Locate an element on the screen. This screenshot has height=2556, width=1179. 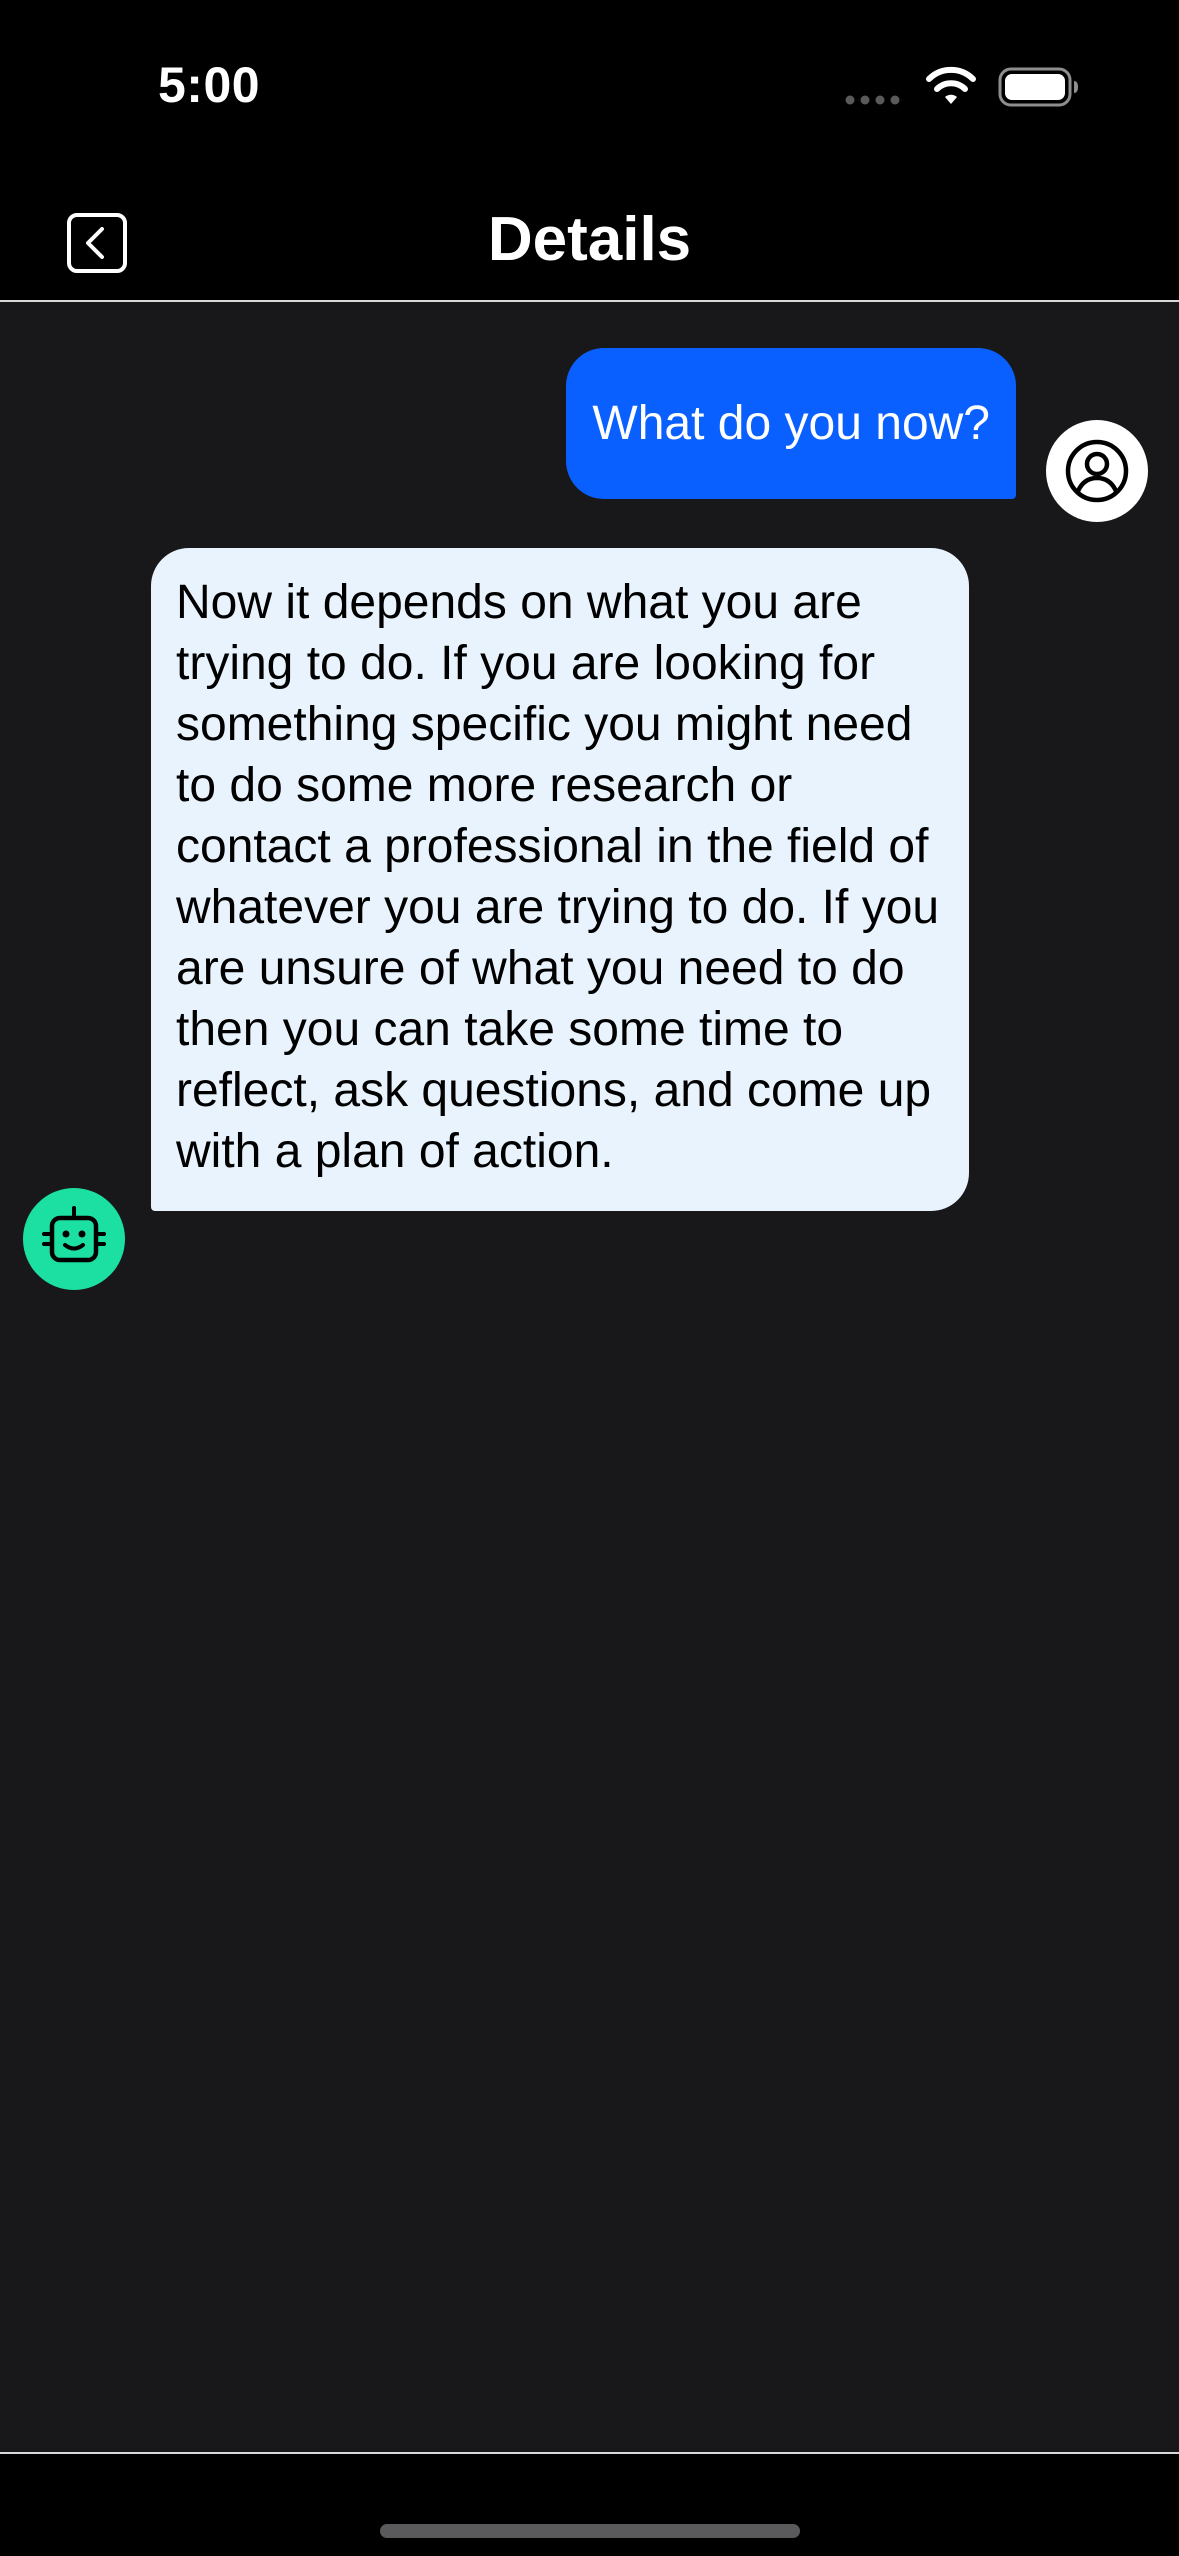
assistant-avatar is located at coordinates (74, 1239).